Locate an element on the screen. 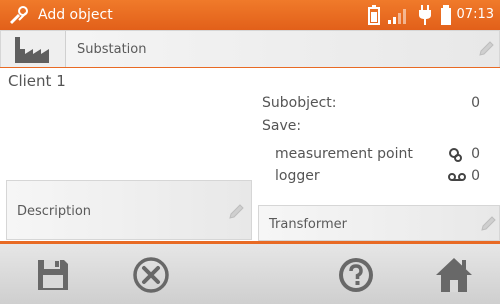  window-title: Add object is located at coordinates (75, 15).